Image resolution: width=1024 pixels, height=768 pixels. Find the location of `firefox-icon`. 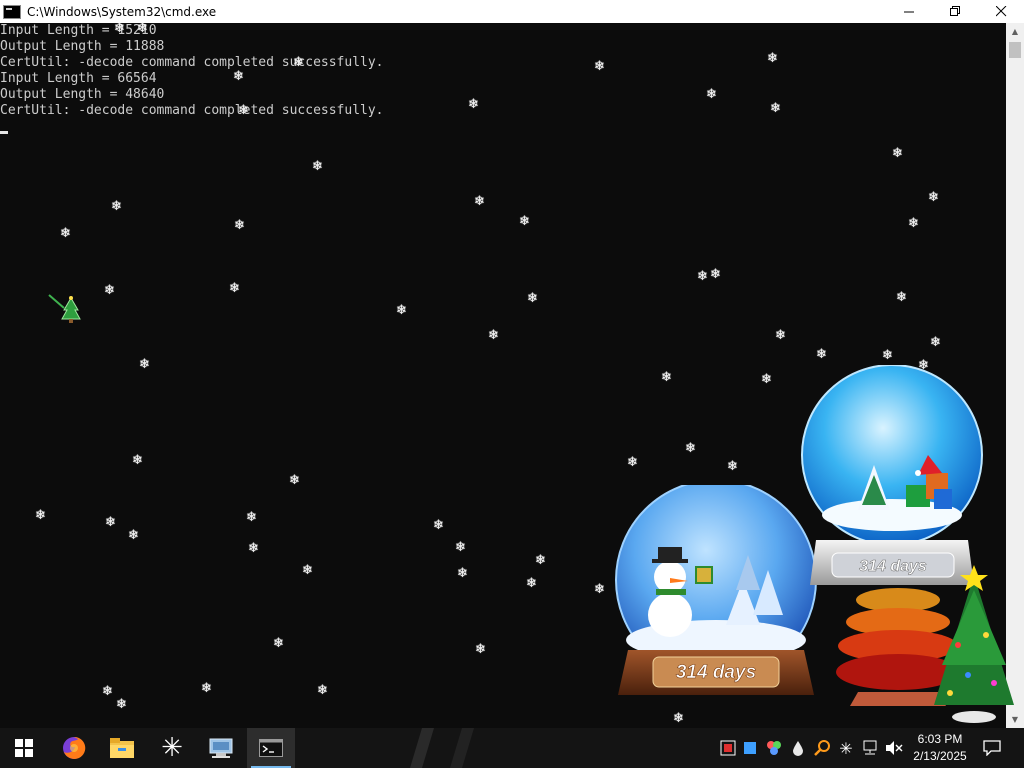

firefox-icon is located at coordinates (74, 747).